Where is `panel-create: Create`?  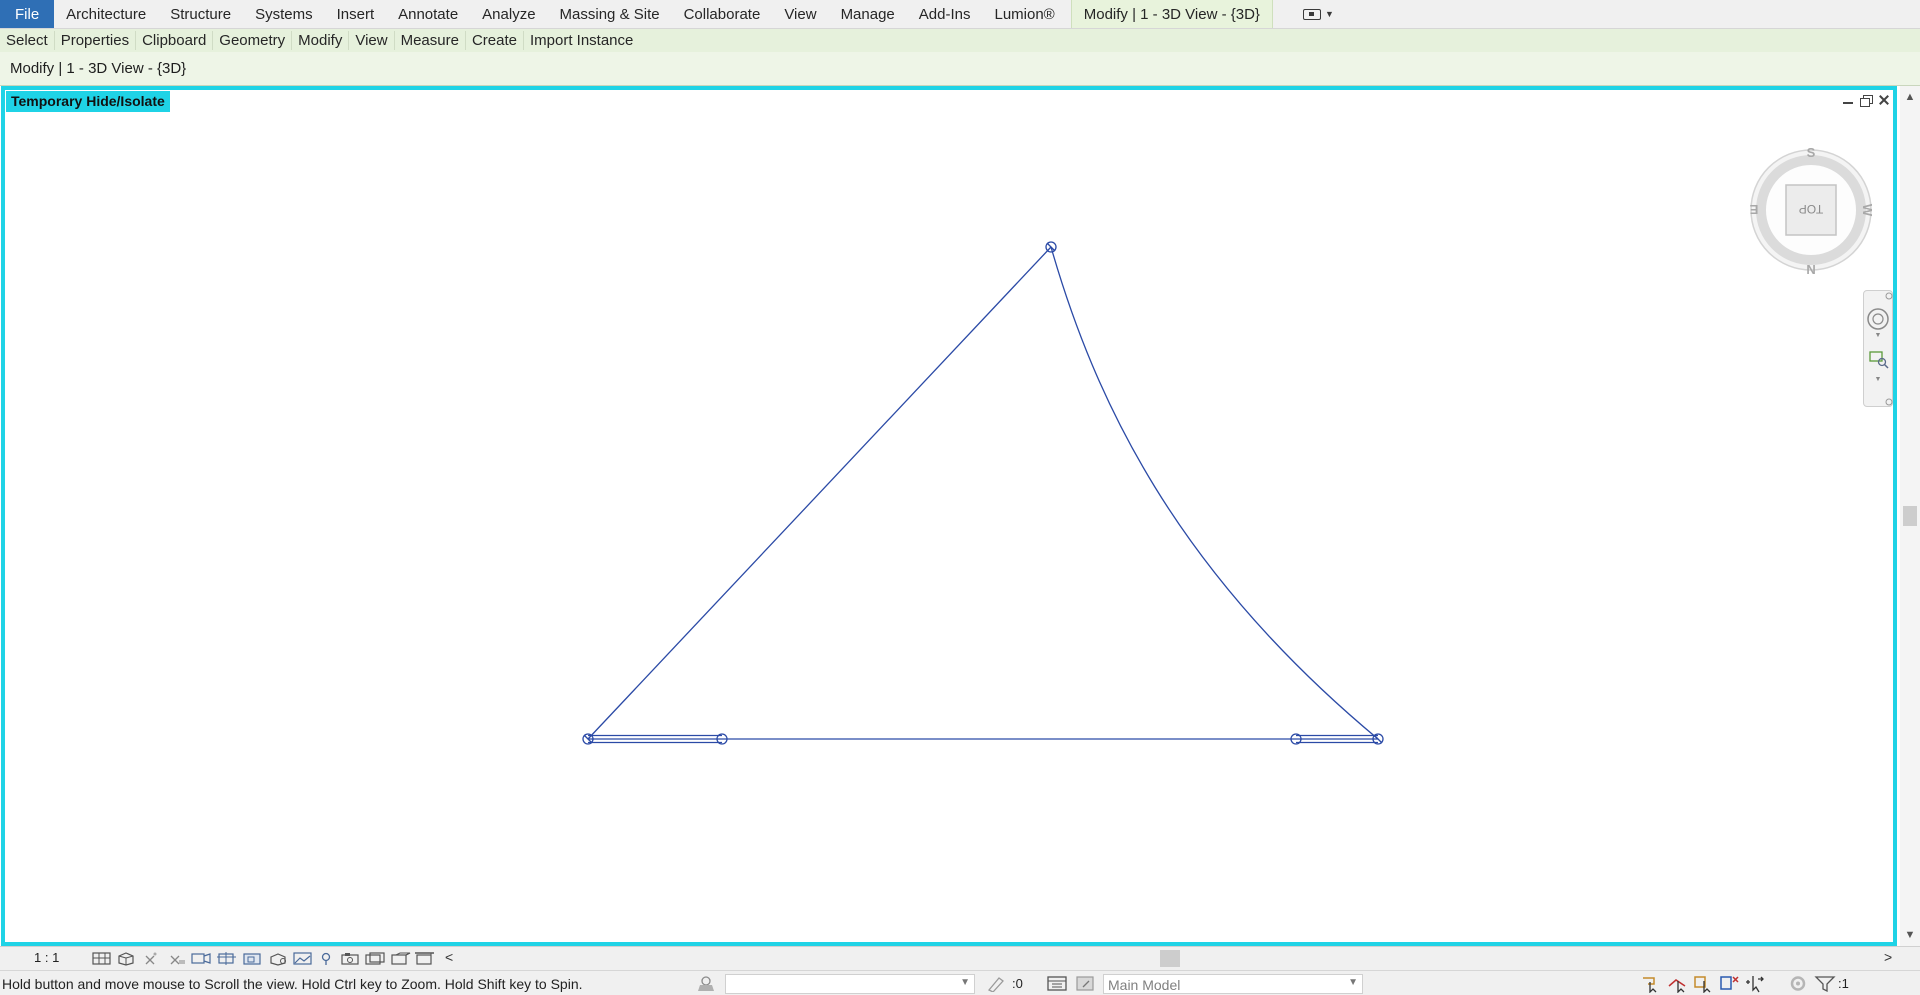
panel-create: Create is located at coordinates (495, 40).